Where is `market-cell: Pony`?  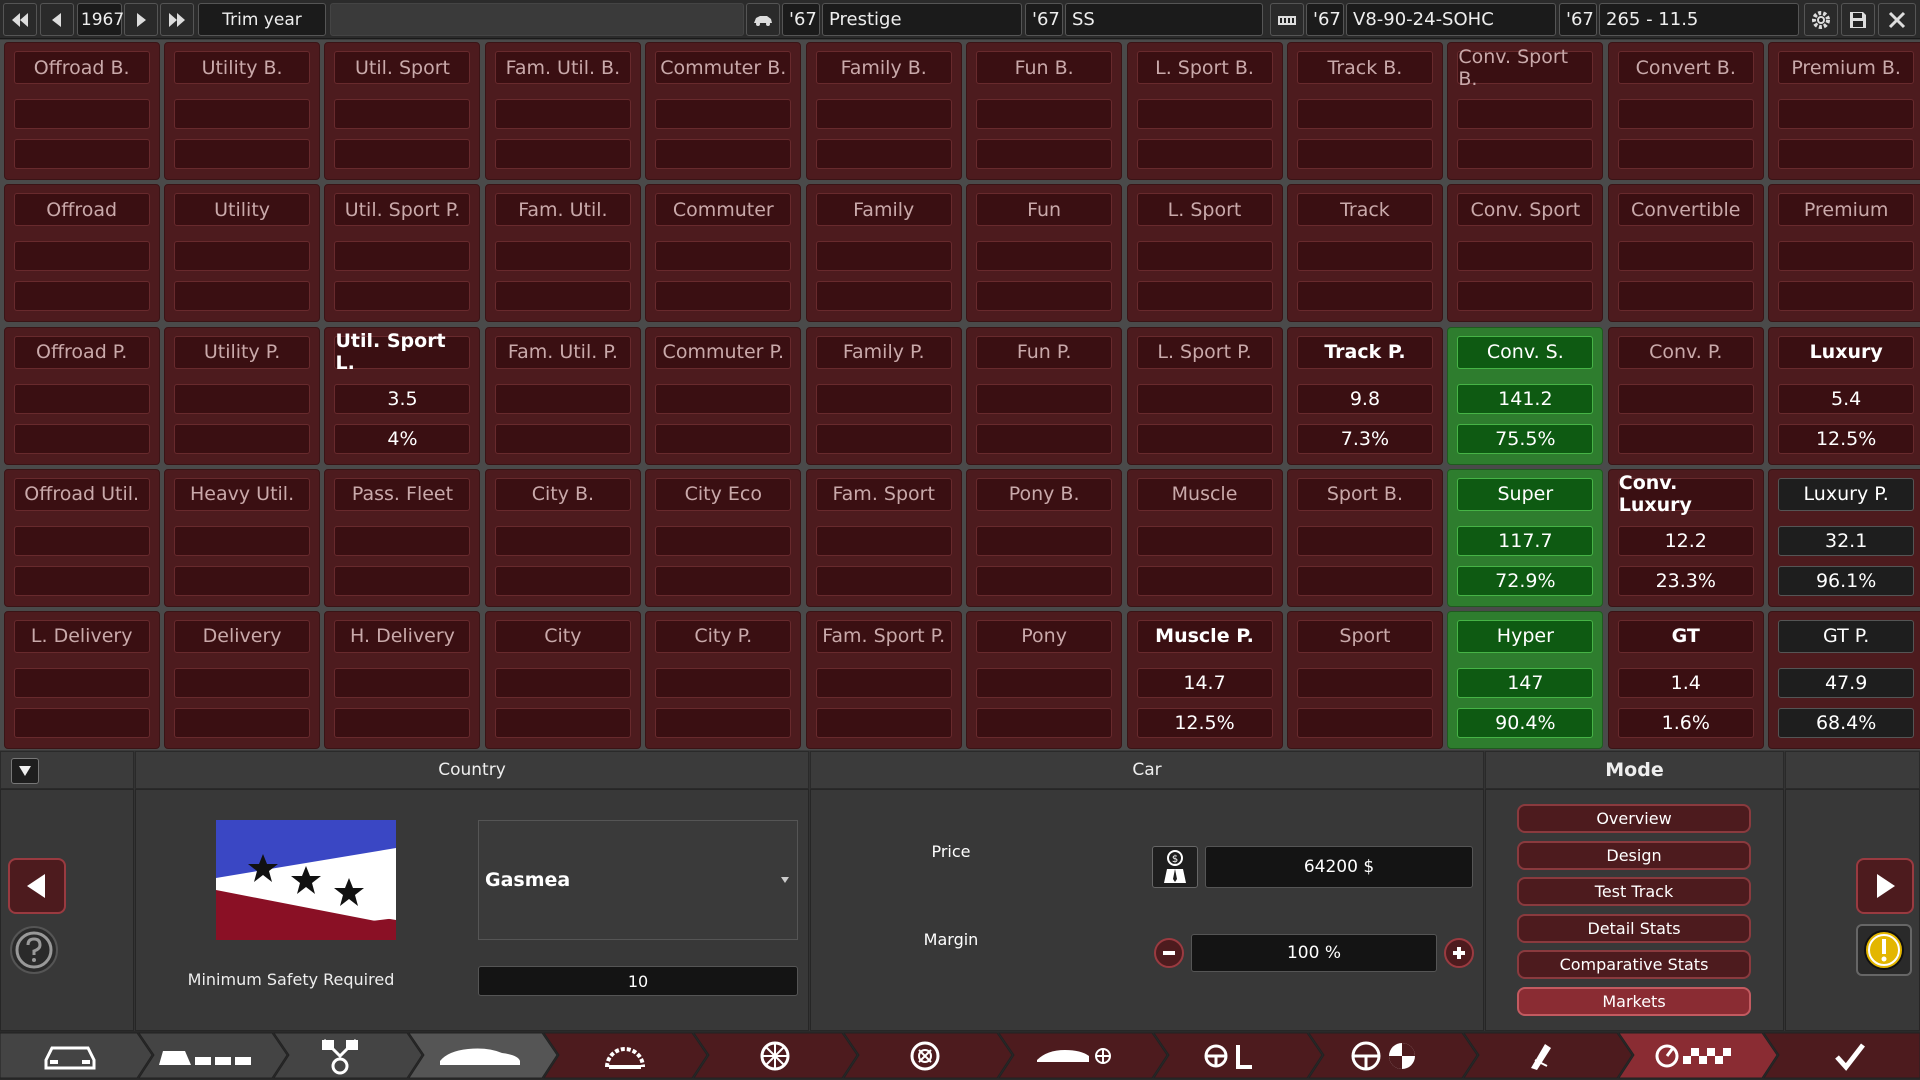
market-cell: Pony is located at coordinates (1044, 679).